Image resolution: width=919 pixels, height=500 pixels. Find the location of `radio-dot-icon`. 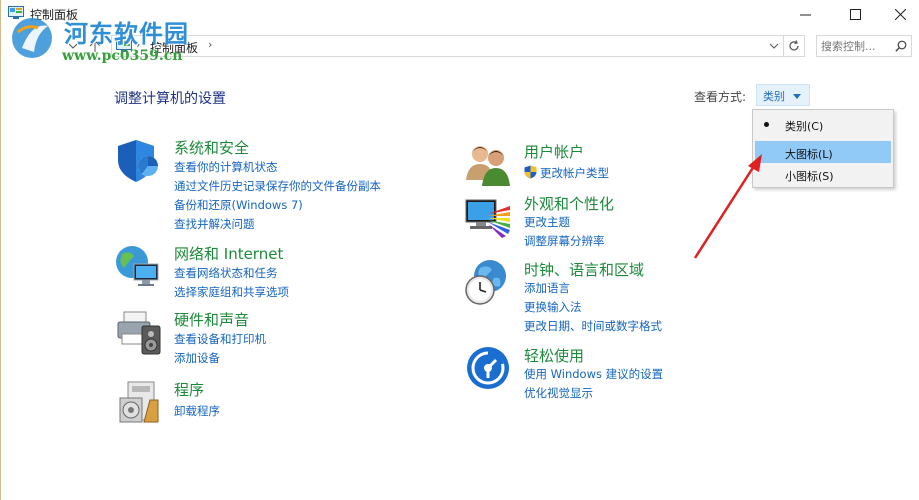

radio-dot-icon is located at coordinates (766, 124).